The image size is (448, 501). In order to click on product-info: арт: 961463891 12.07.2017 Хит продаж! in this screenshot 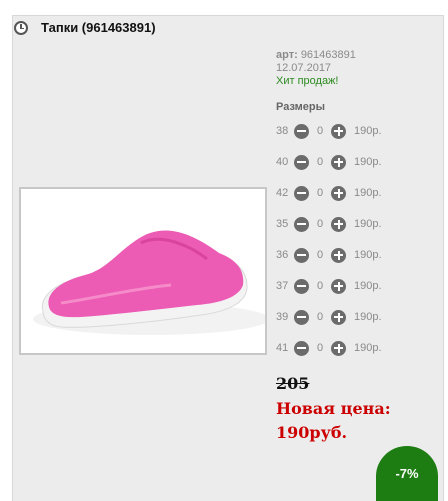, I will do `click(316, 68)`.